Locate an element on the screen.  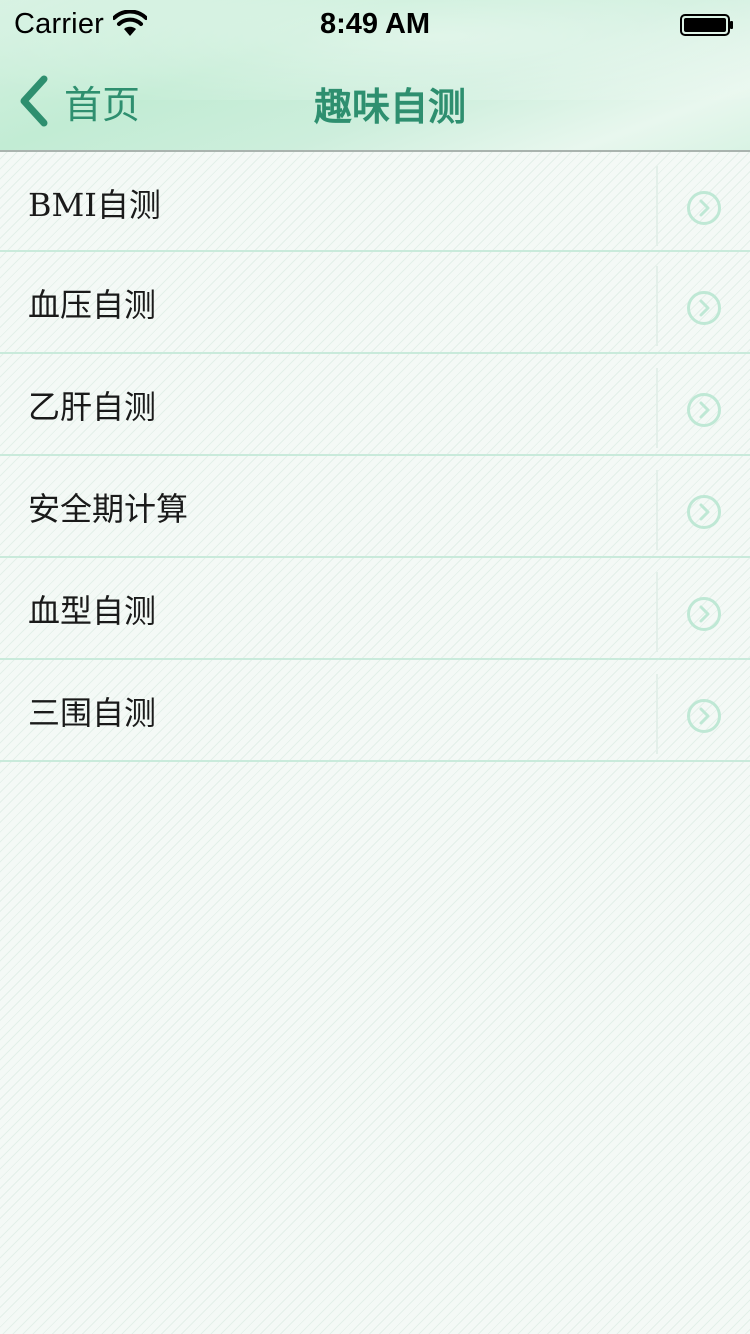
nav-bar: 首页 趣味自测 is located at coordinates (375, 100).